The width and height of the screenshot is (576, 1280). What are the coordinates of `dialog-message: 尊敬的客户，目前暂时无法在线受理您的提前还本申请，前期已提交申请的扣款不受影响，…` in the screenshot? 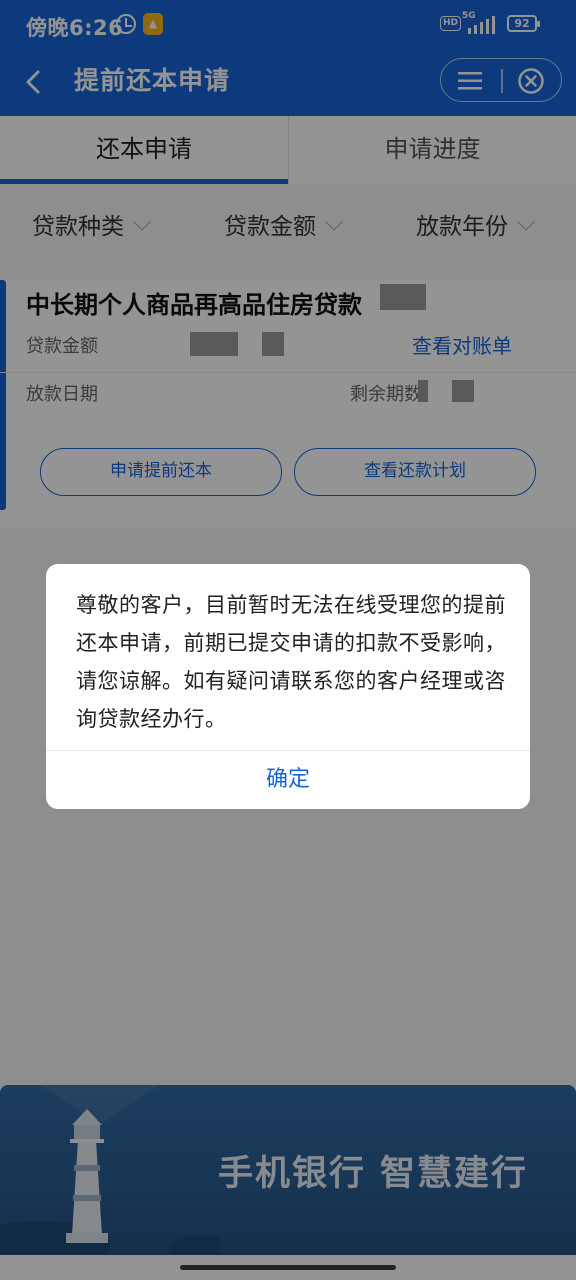 It's located at (291, 662).